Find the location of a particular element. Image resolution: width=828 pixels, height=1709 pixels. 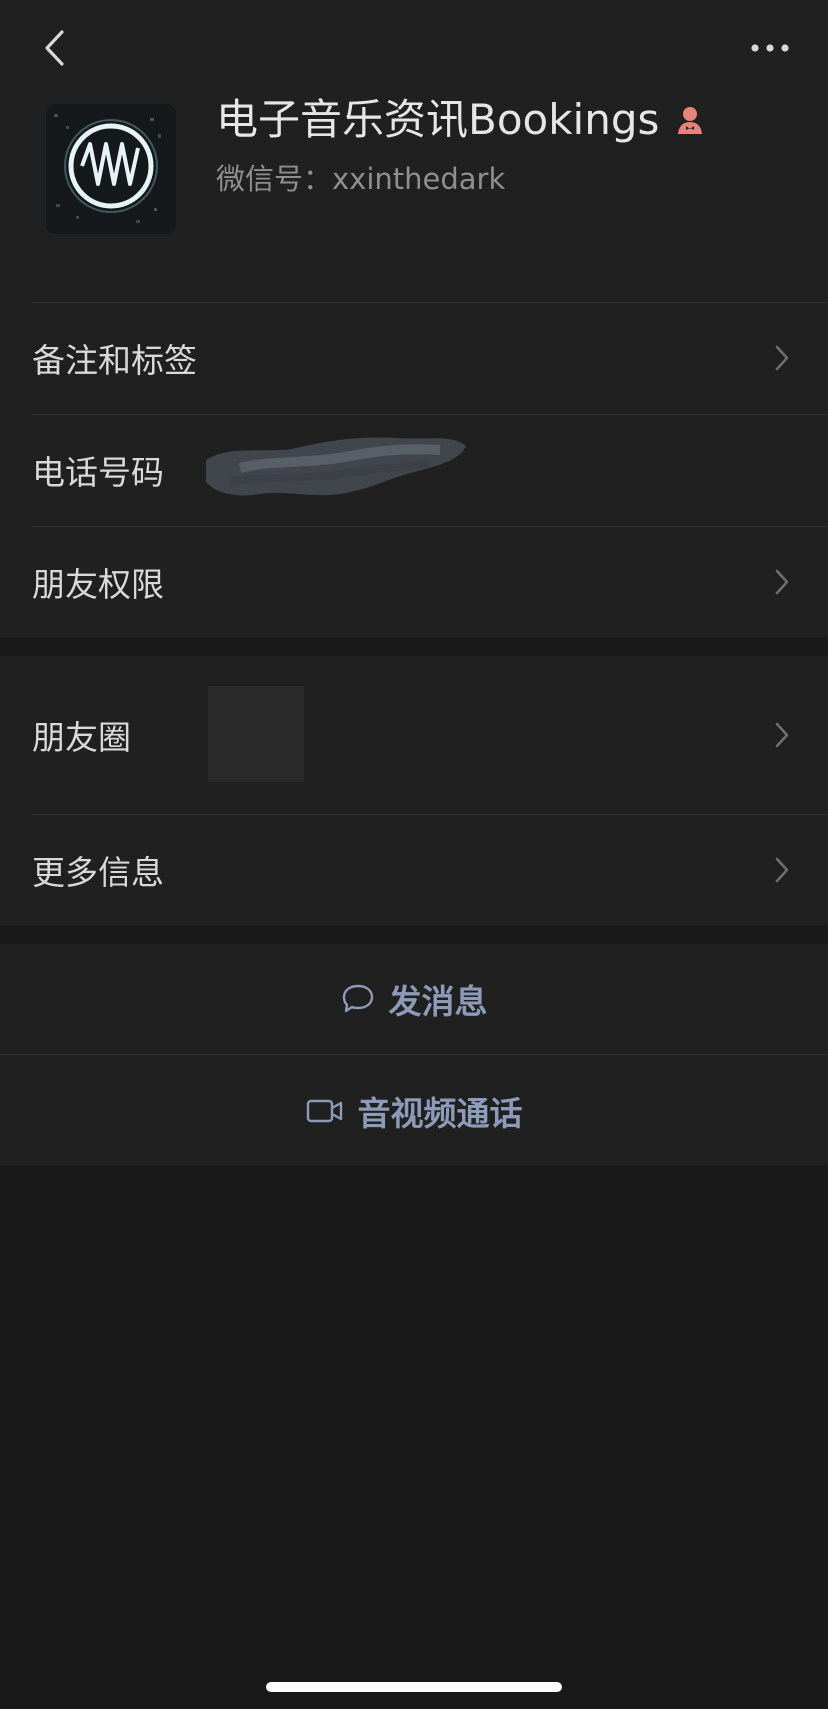

avatar is located at coordinates (111, 169).